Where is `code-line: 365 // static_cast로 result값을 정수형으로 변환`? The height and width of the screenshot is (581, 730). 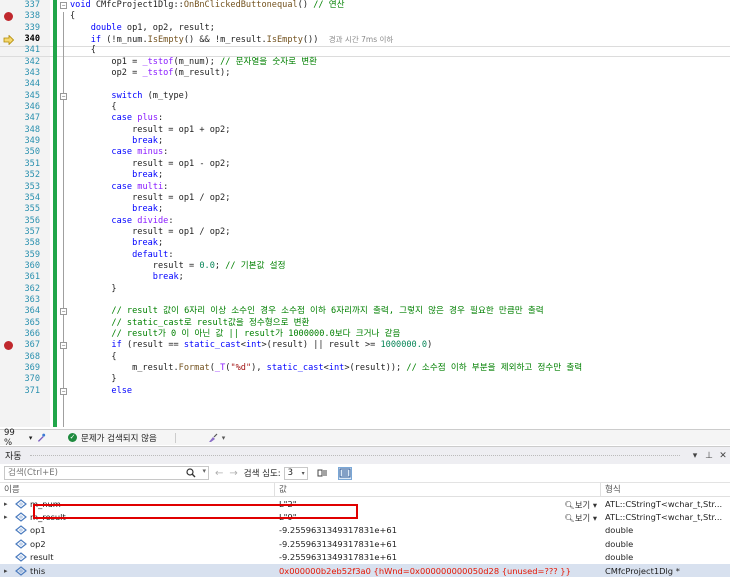 code-line: 365 // static_cast로 result값을 정수형으로 변환 is located at coordinates (365, 323).